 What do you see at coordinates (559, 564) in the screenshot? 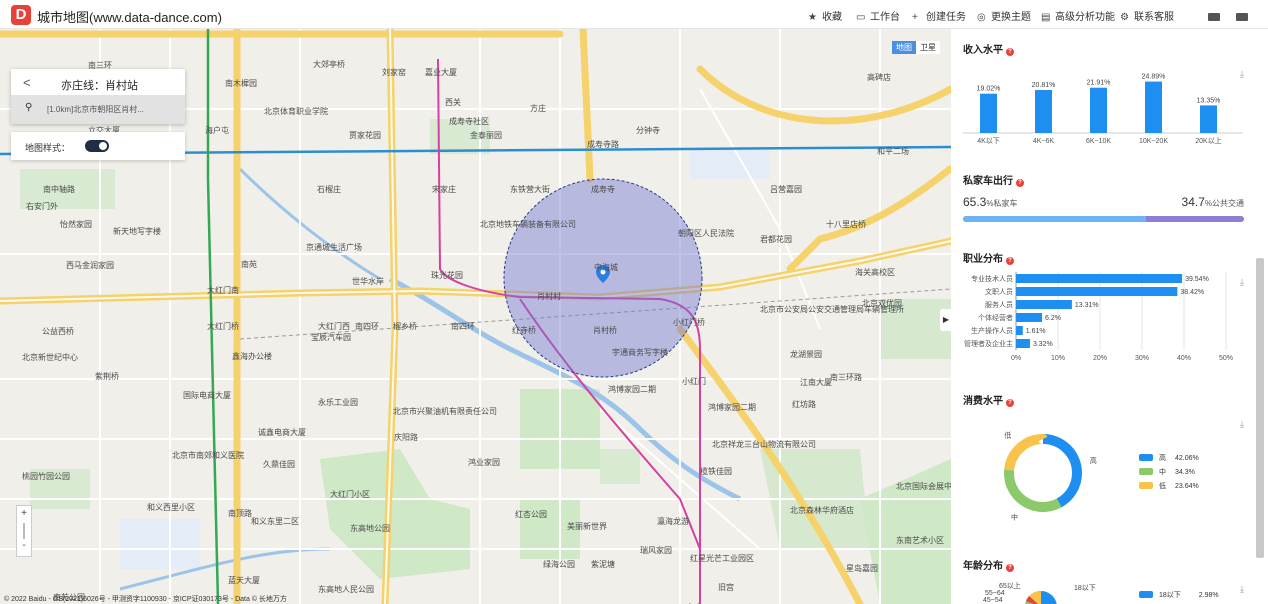
I see `map-place-label: 绿海公园` at bounding box center [559, 564].